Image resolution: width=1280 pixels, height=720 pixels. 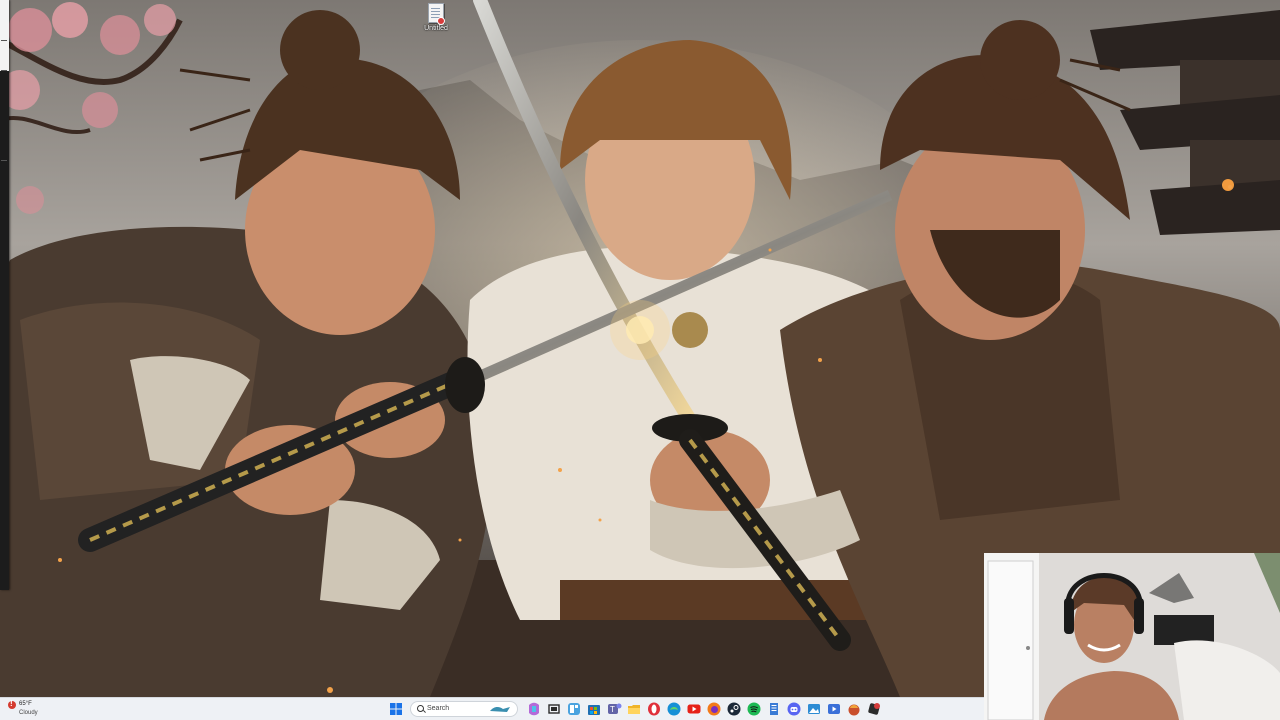 I want to click on webcam-feed, so click(x=1132, y=636).